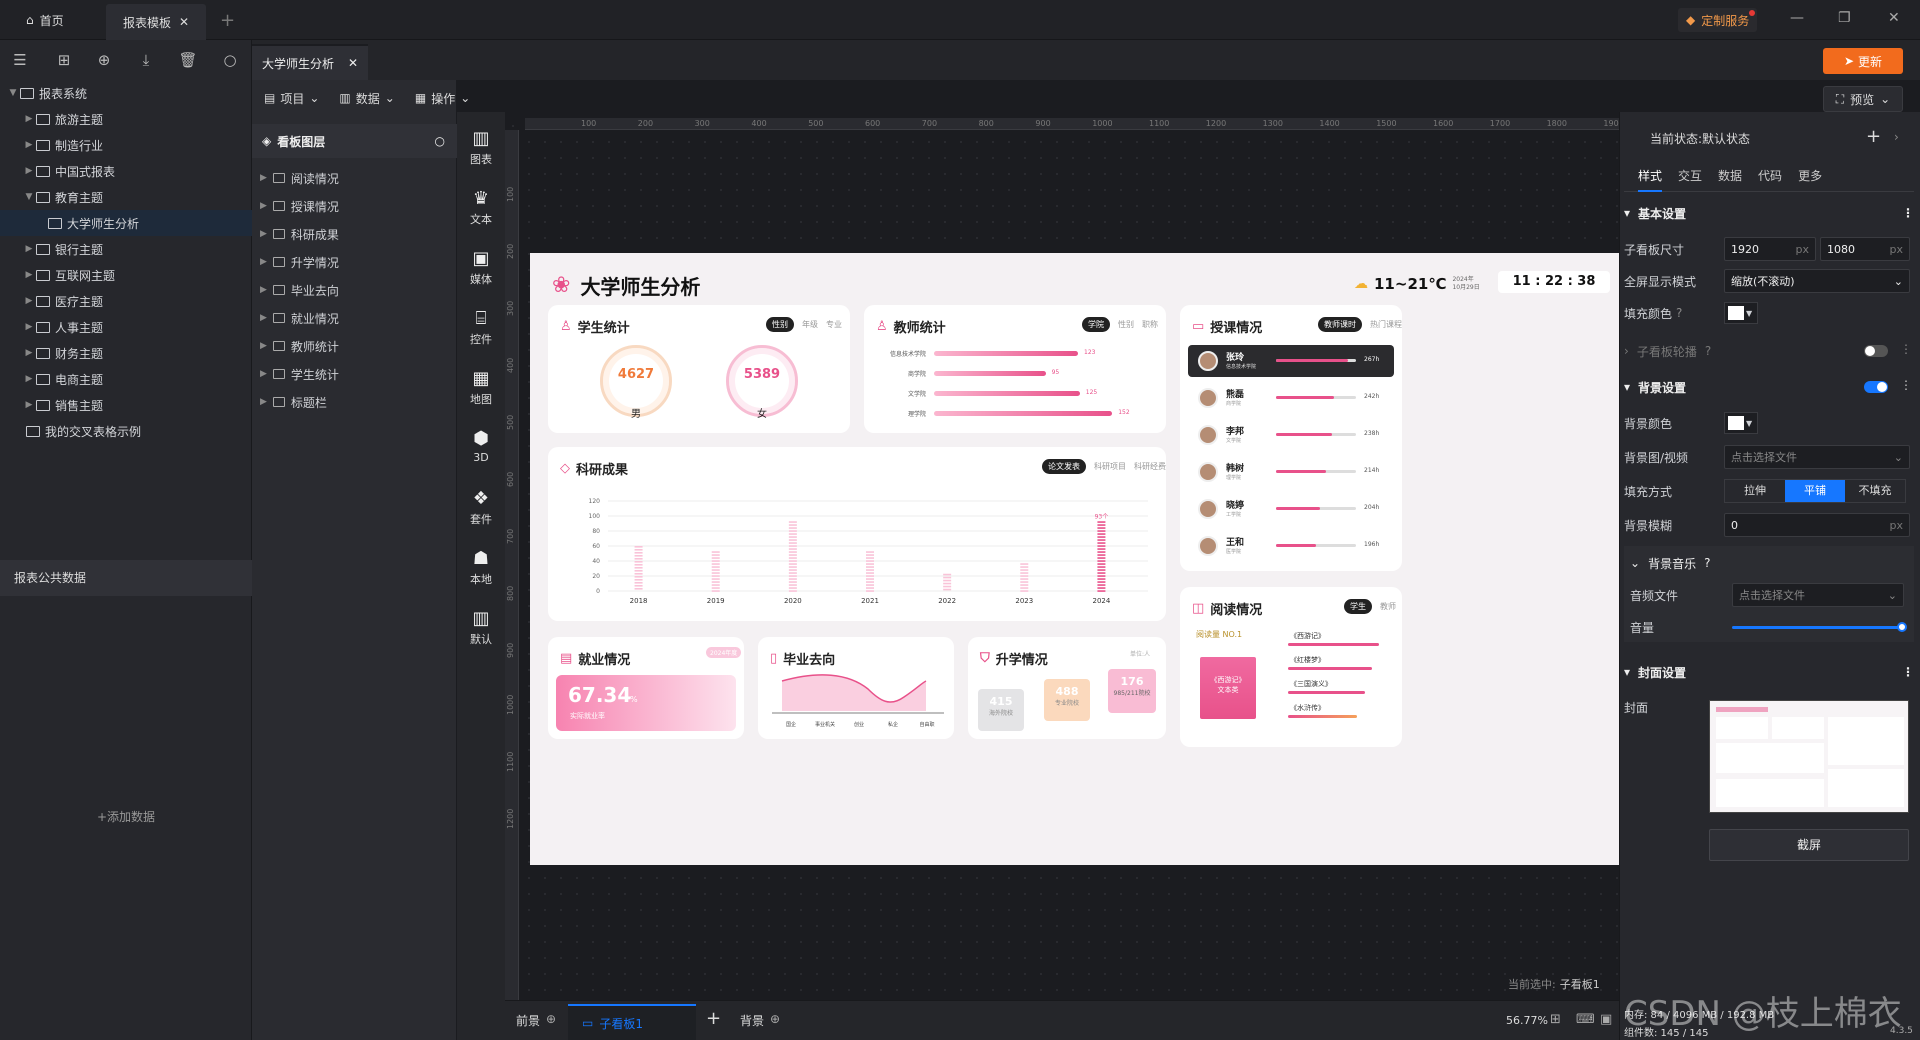 The image size is (1920, 1040). What do you see at coordinates (291, 98) in the screenshot?
I see `project-menu: ▤ 项目 ⌄` at bounding box center [291, 98].